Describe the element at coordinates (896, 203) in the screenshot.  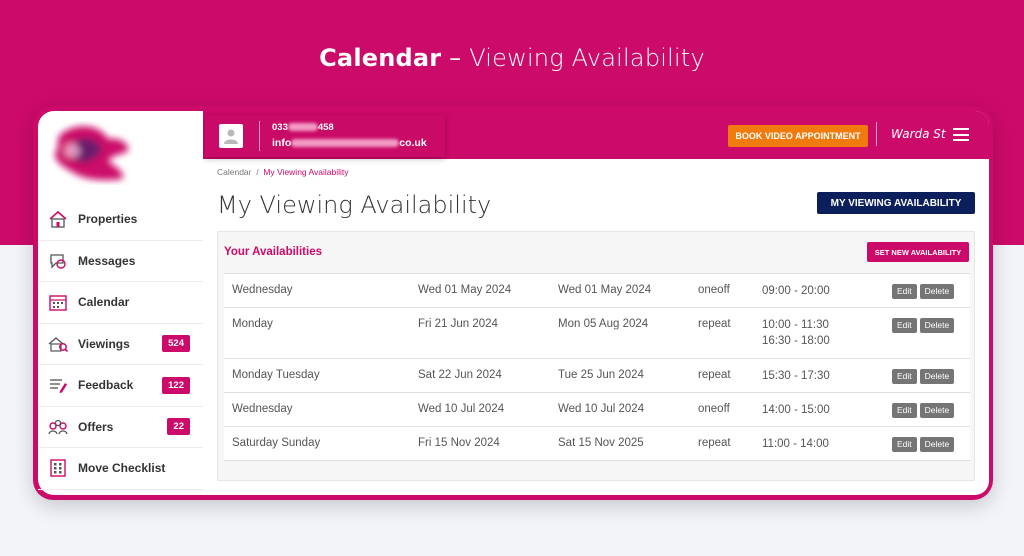
I see `my-viewing-availability-button: MY VIEWING AVAILABILITY` at that location.